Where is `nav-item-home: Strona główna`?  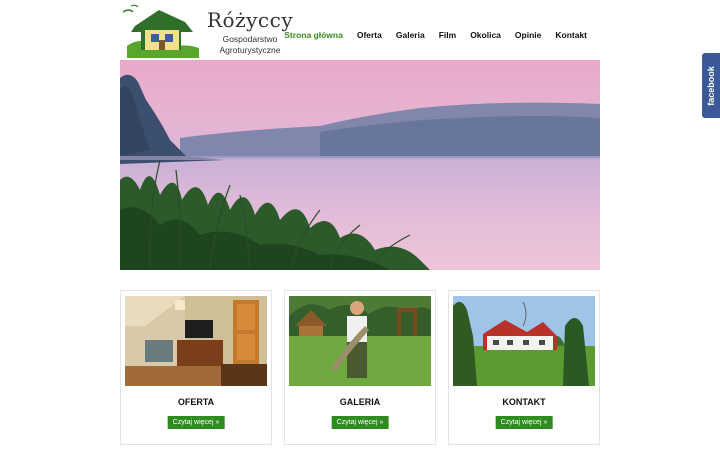
nav-item-home: Strona główna is located at coordinates (313, 35).